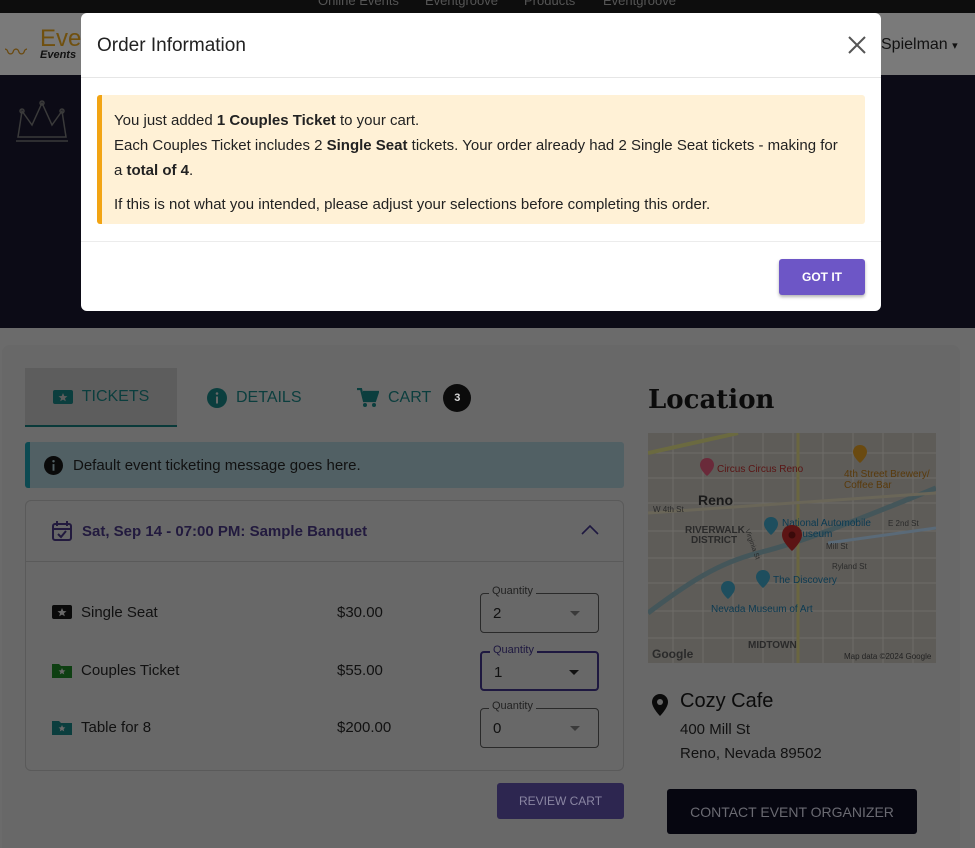  Describe the element at coordinates (461, 4) in the screenshot. I see `nav-item-eventgroove: Eventgroove` at that location.